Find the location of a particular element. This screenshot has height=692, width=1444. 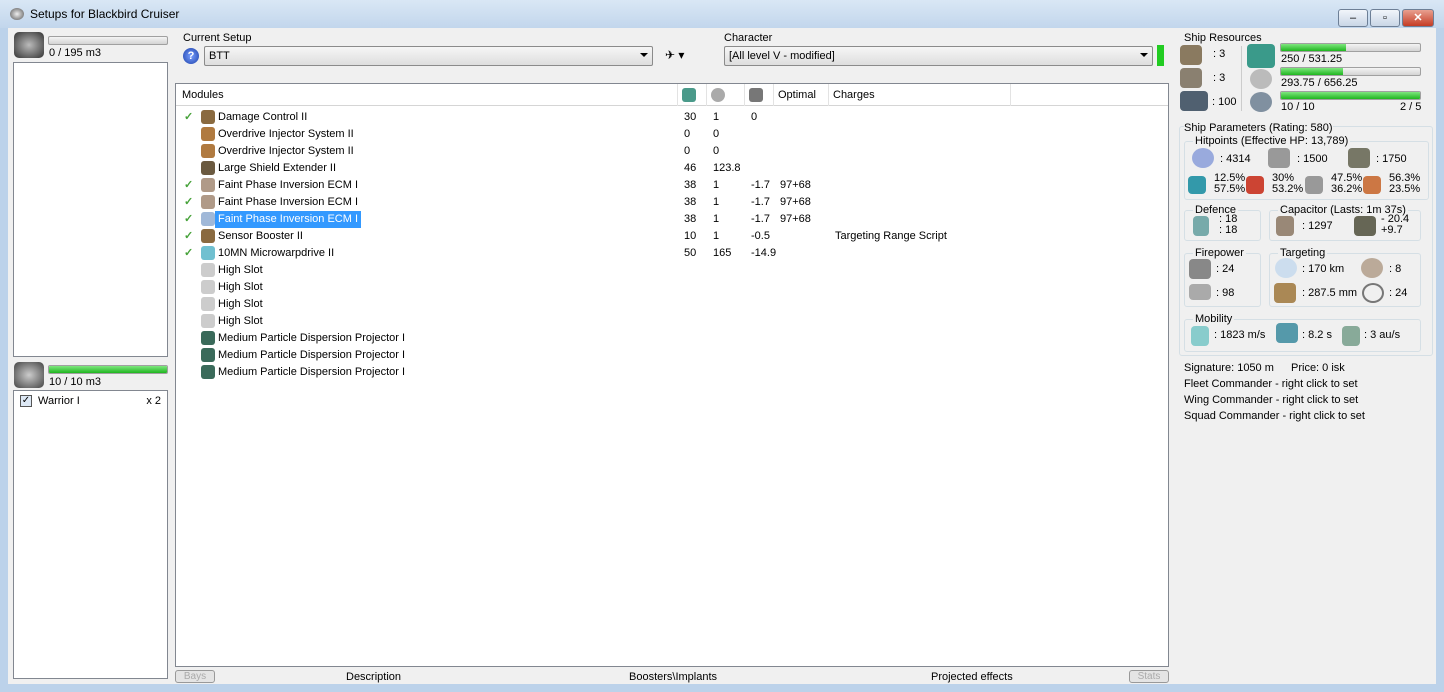

powergrid-bar is located at coordinates (1350, 71).